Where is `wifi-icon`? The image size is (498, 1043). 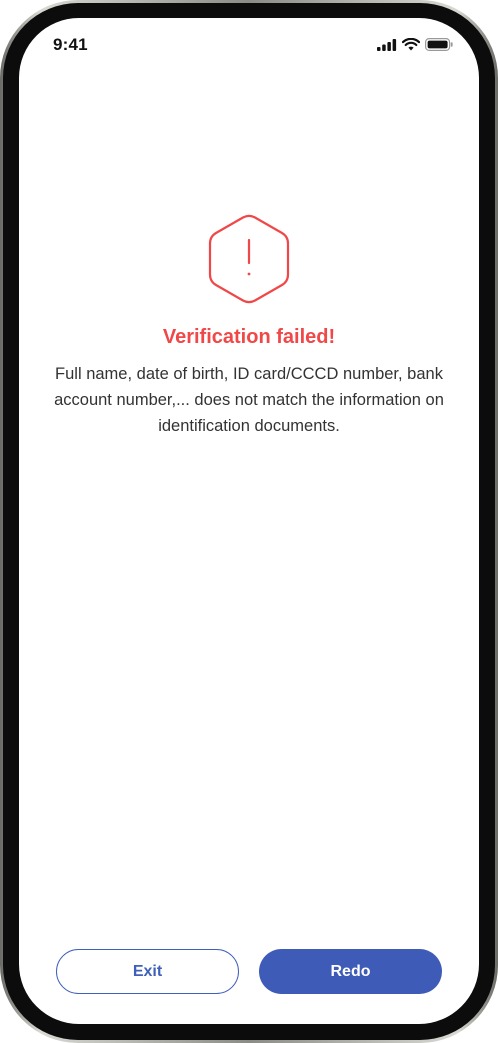
wifi-icon is located at coordinates (411, 44).